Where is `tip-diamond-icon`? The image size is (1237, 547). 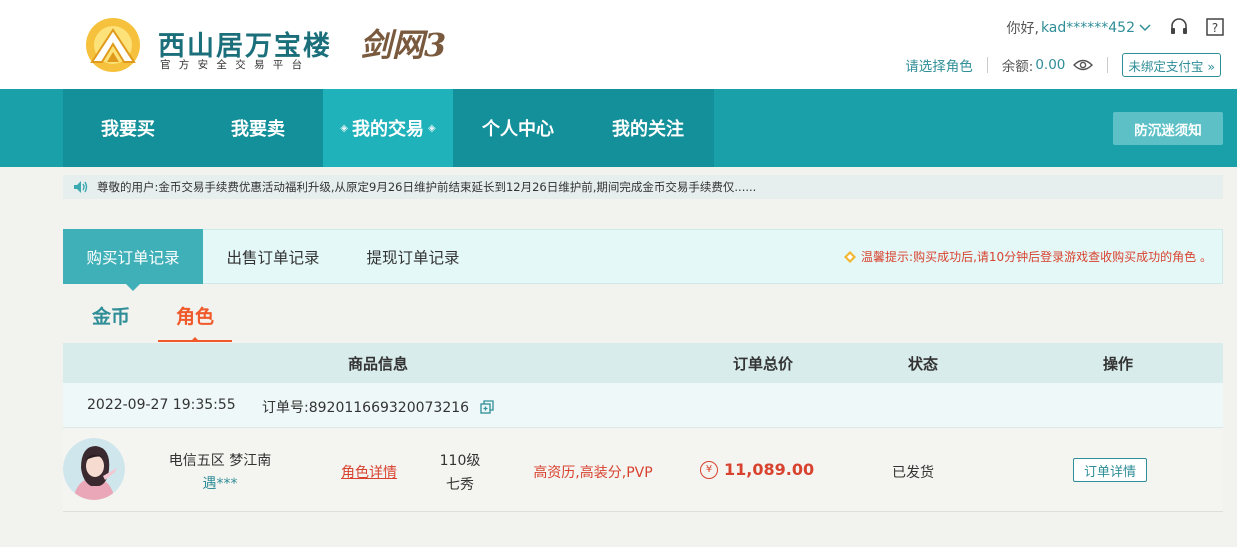 tip-diamond-icon is located at coordinates (850, 256).